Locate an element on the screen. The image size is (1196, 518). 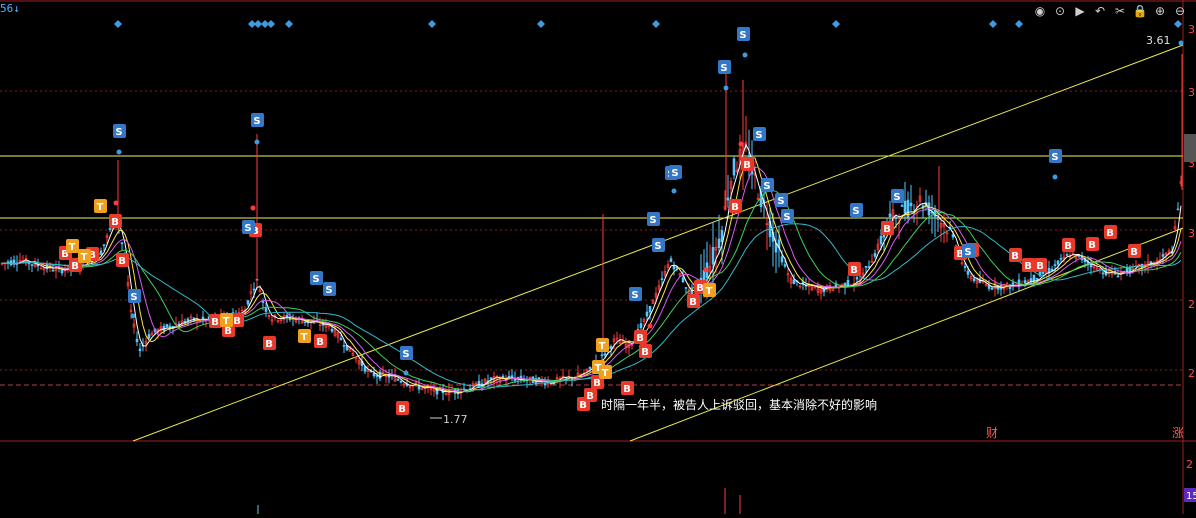
current-price-label: 3.61 is located at coordinates (1158, 40).